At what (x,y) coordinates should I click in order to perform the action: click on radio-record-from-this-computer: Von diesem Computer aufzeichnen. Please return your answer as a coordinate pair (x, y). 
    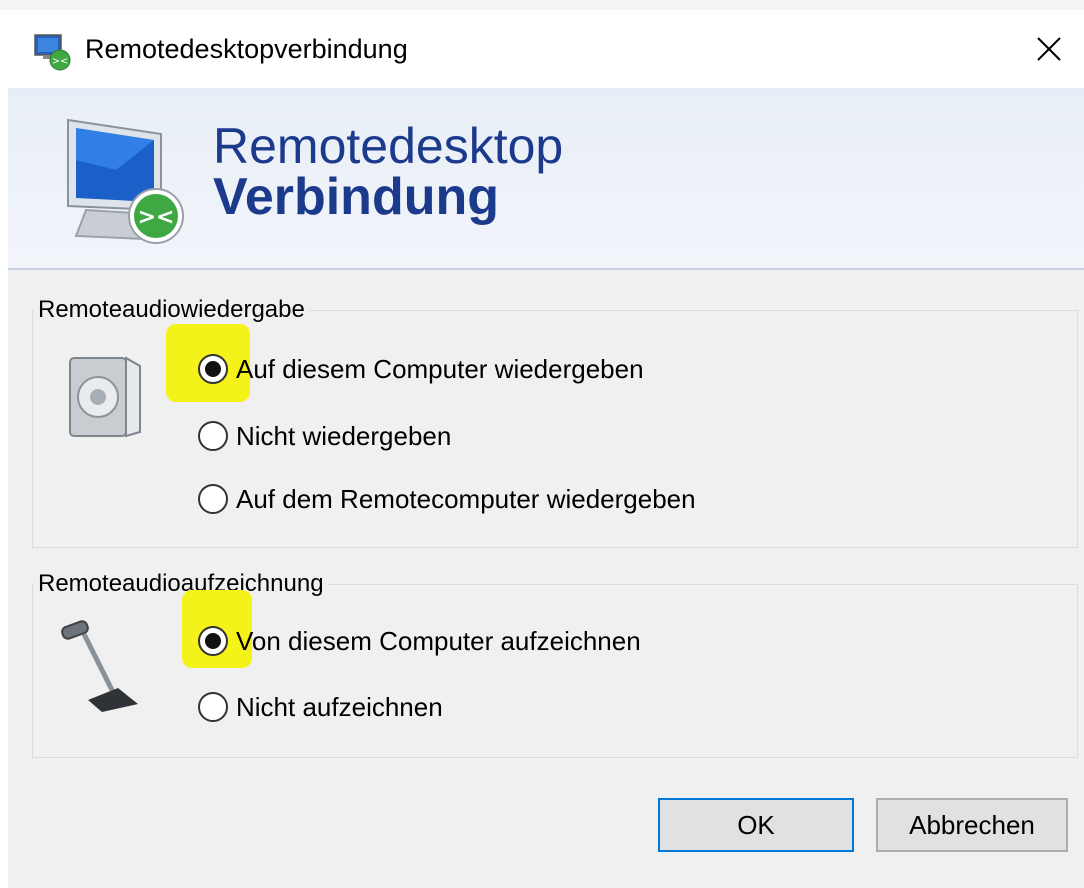
    Looking at the image, I should click on (419, 641).